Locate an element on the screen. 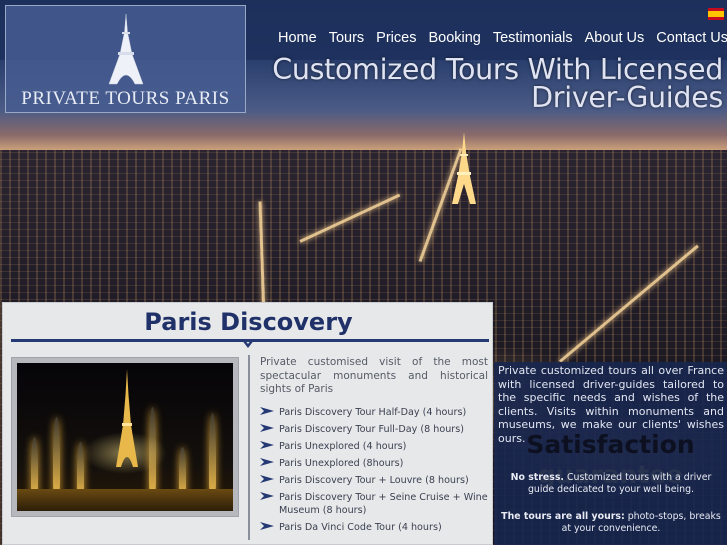 This screenshot has width=727, height=545. tour-item-louvre: Paris Discovery Tour + Louvre (8 hours) is located at coordinates (375, 480).